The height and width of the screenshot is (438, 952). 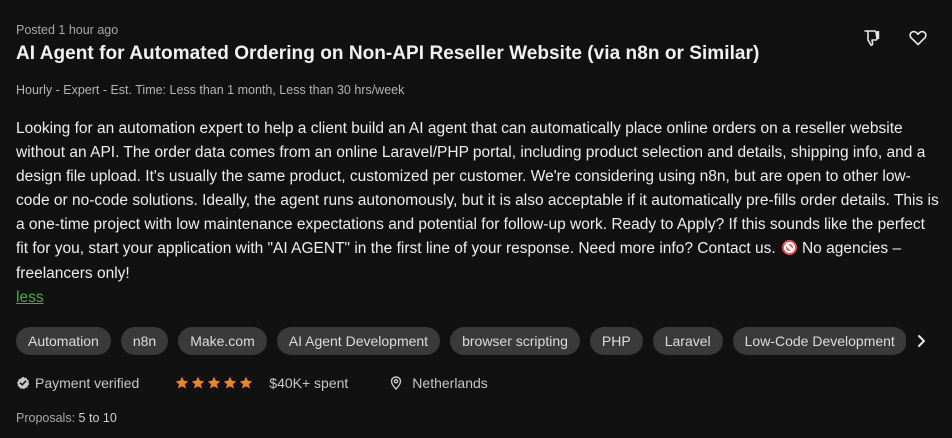 What do you see at coordinates (46, 417) in the screenshot?
I see `proposals-label: Proposals:` at bounding box center [46, 417].